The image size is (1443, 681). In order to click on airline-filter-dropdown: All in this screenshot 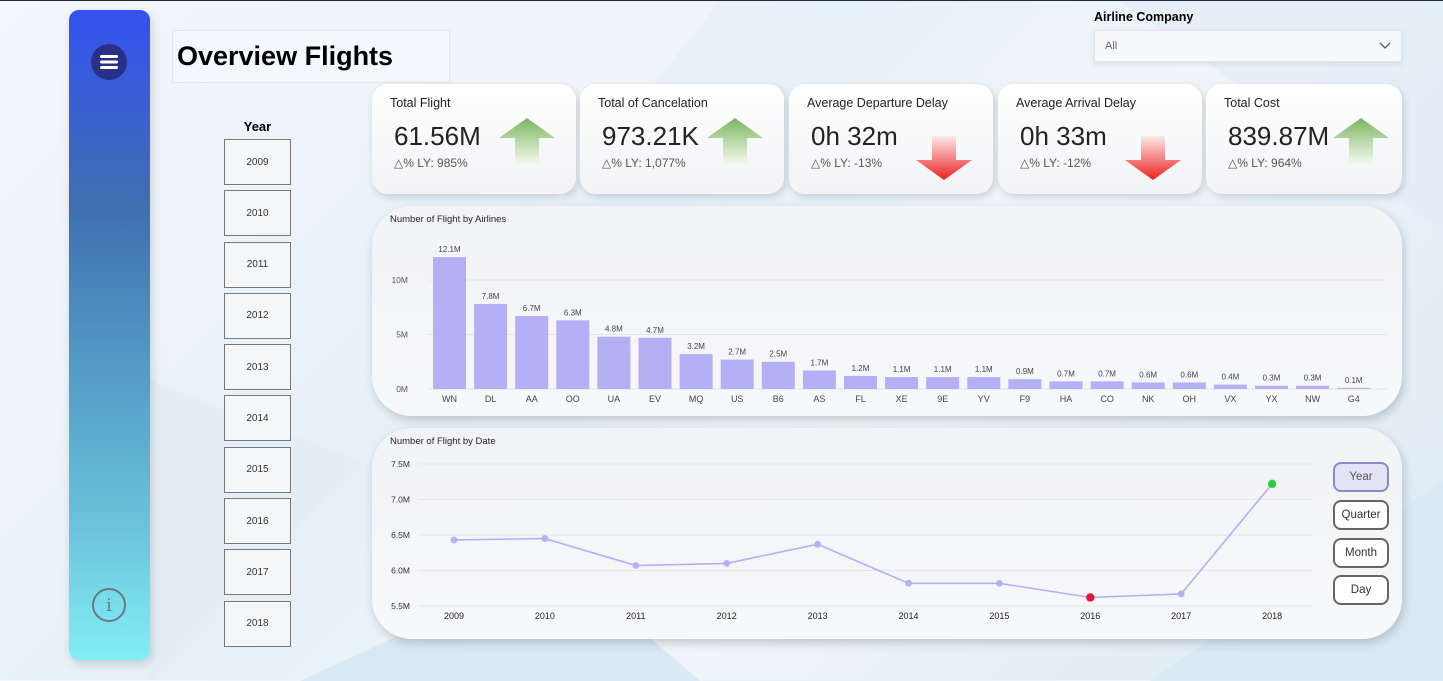, I will do `click(1248, 46)`.